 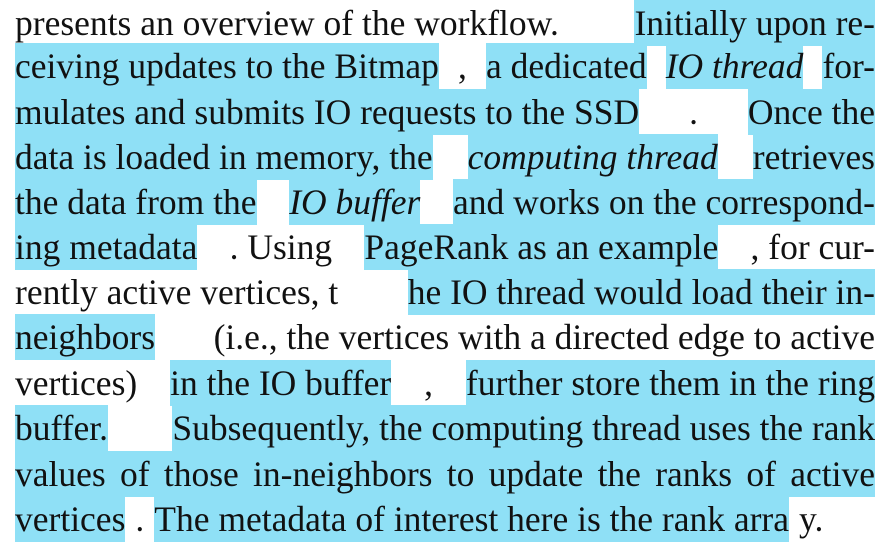 I want to click on highlighted-text: ceiving updates to the Bitmap, so click(x=227, y=66).